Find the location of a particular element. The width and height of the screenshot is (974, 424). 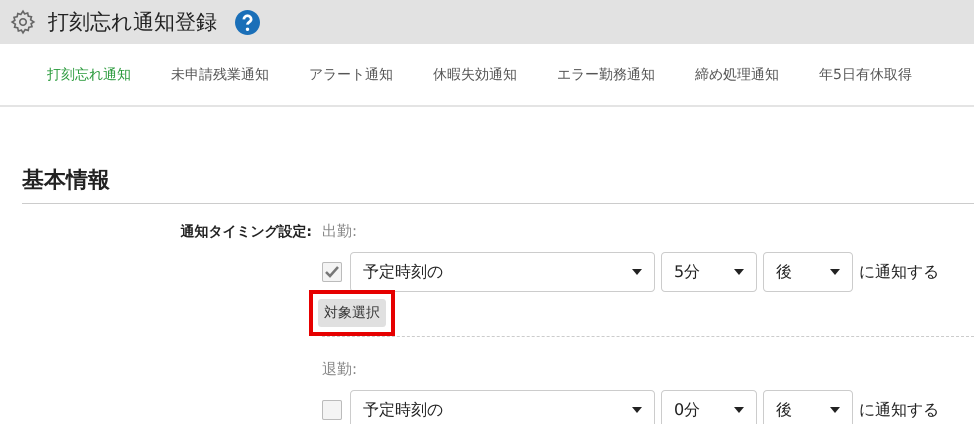

target-select-button: 対象選択 is located at coordinates (352, 313).